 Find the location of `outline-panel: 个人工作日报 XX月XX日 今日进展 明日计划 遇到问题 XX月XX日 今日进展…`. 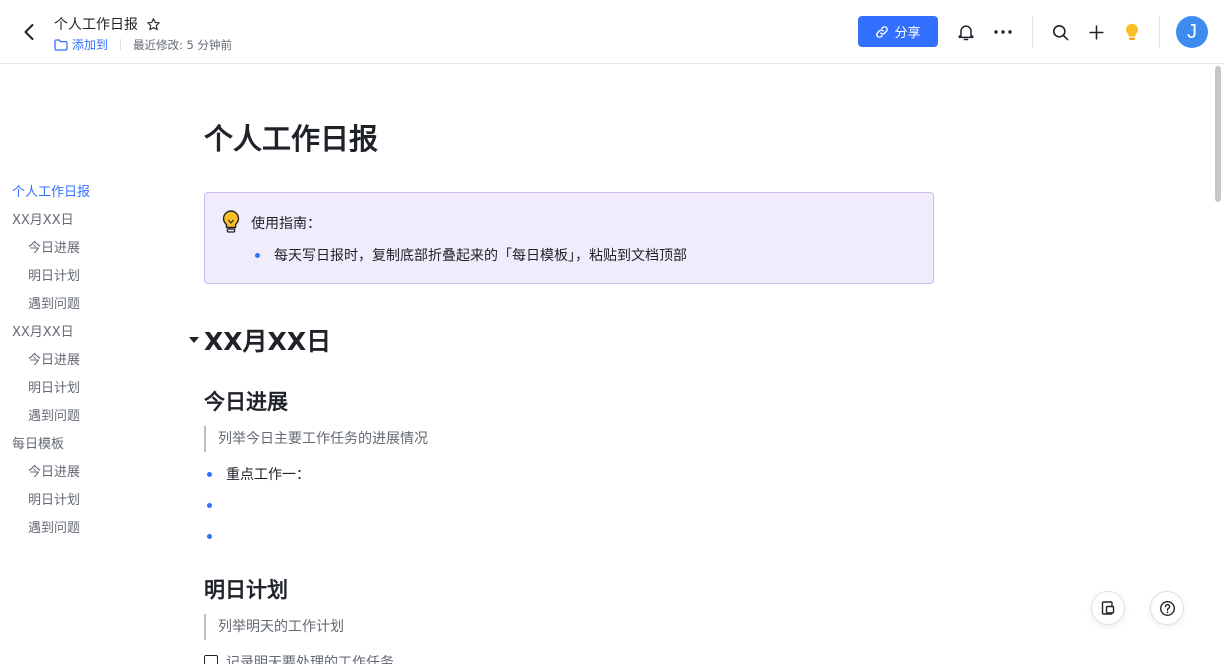

outline-panel: 个人工作日报 XX月XX日 今日进展 明日计划 遇到问题 XX月XX日 今日进展… is located at coordinates (85, 361).